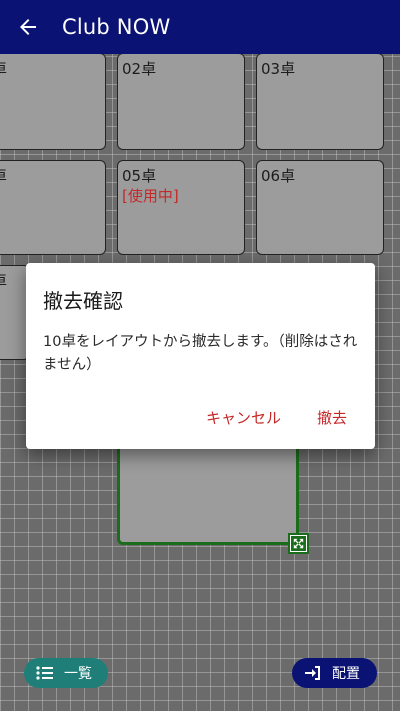 The height and width of the screenshot is (711, 400). What do you see at coordinates (181, 101) in the screenshot?
I see `table-tile: 02卓` at bounding box center [181, 101].